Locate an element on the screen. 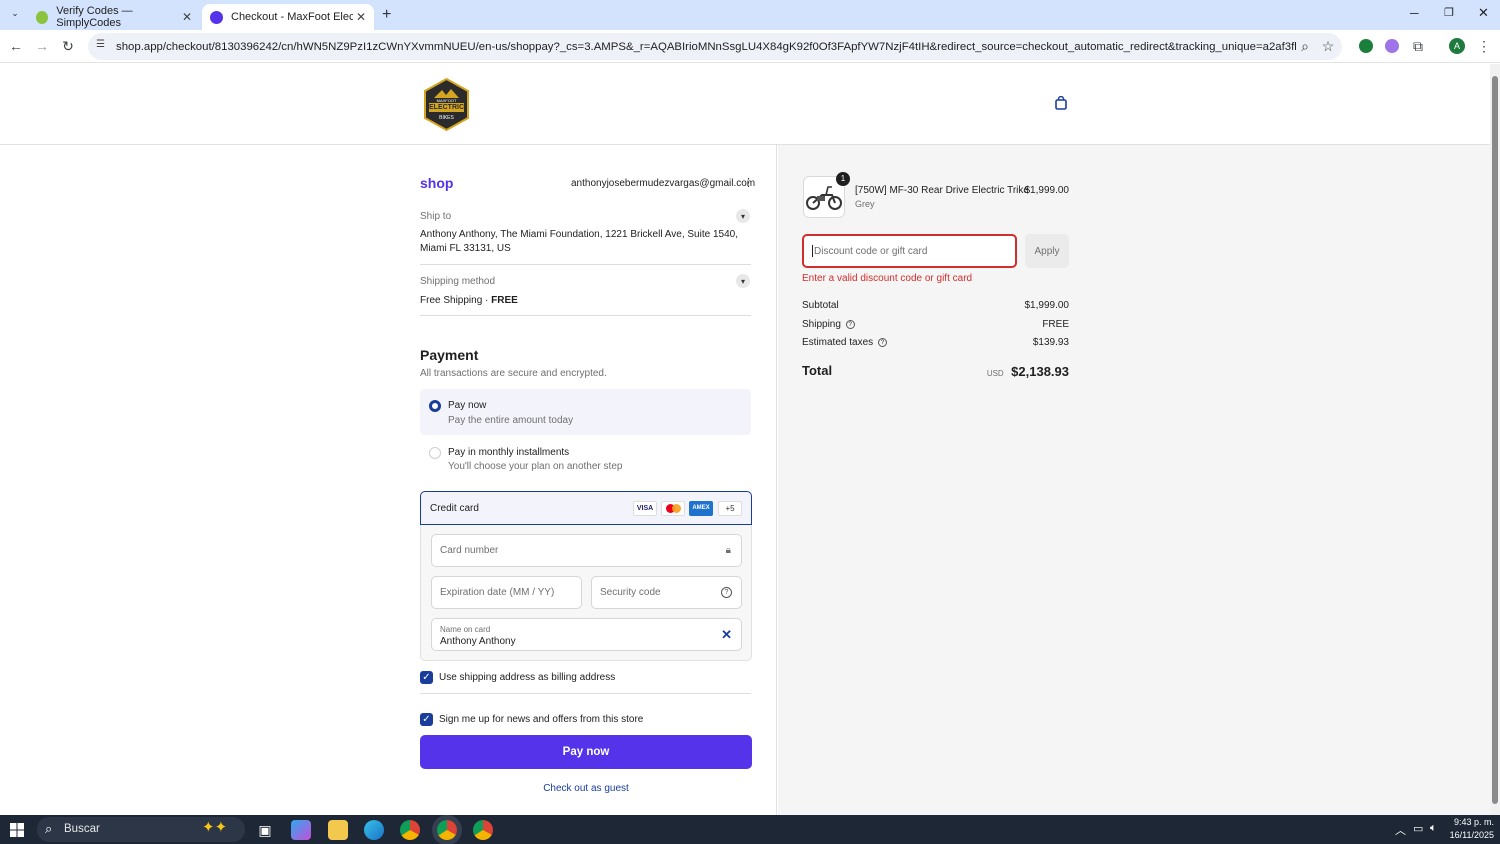 The height and width of the screenshot is (844, 1500). search-icon: ⌕ is located at coordinates (49, 828).